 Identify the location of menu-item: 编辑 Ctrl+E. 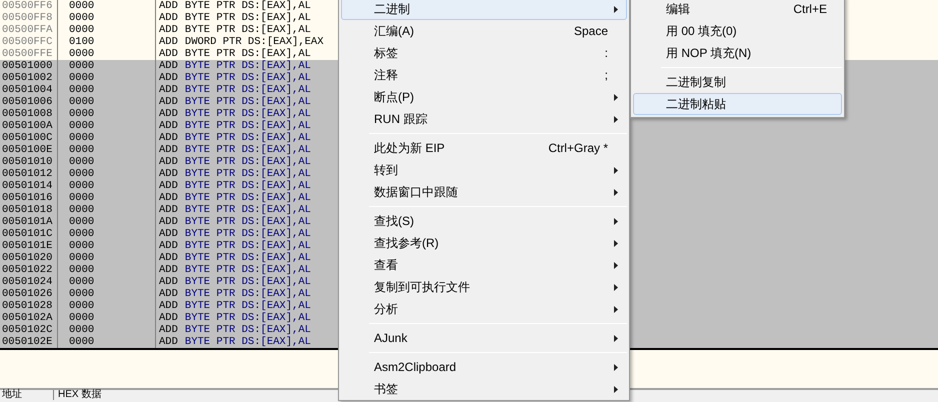
(737, 10).